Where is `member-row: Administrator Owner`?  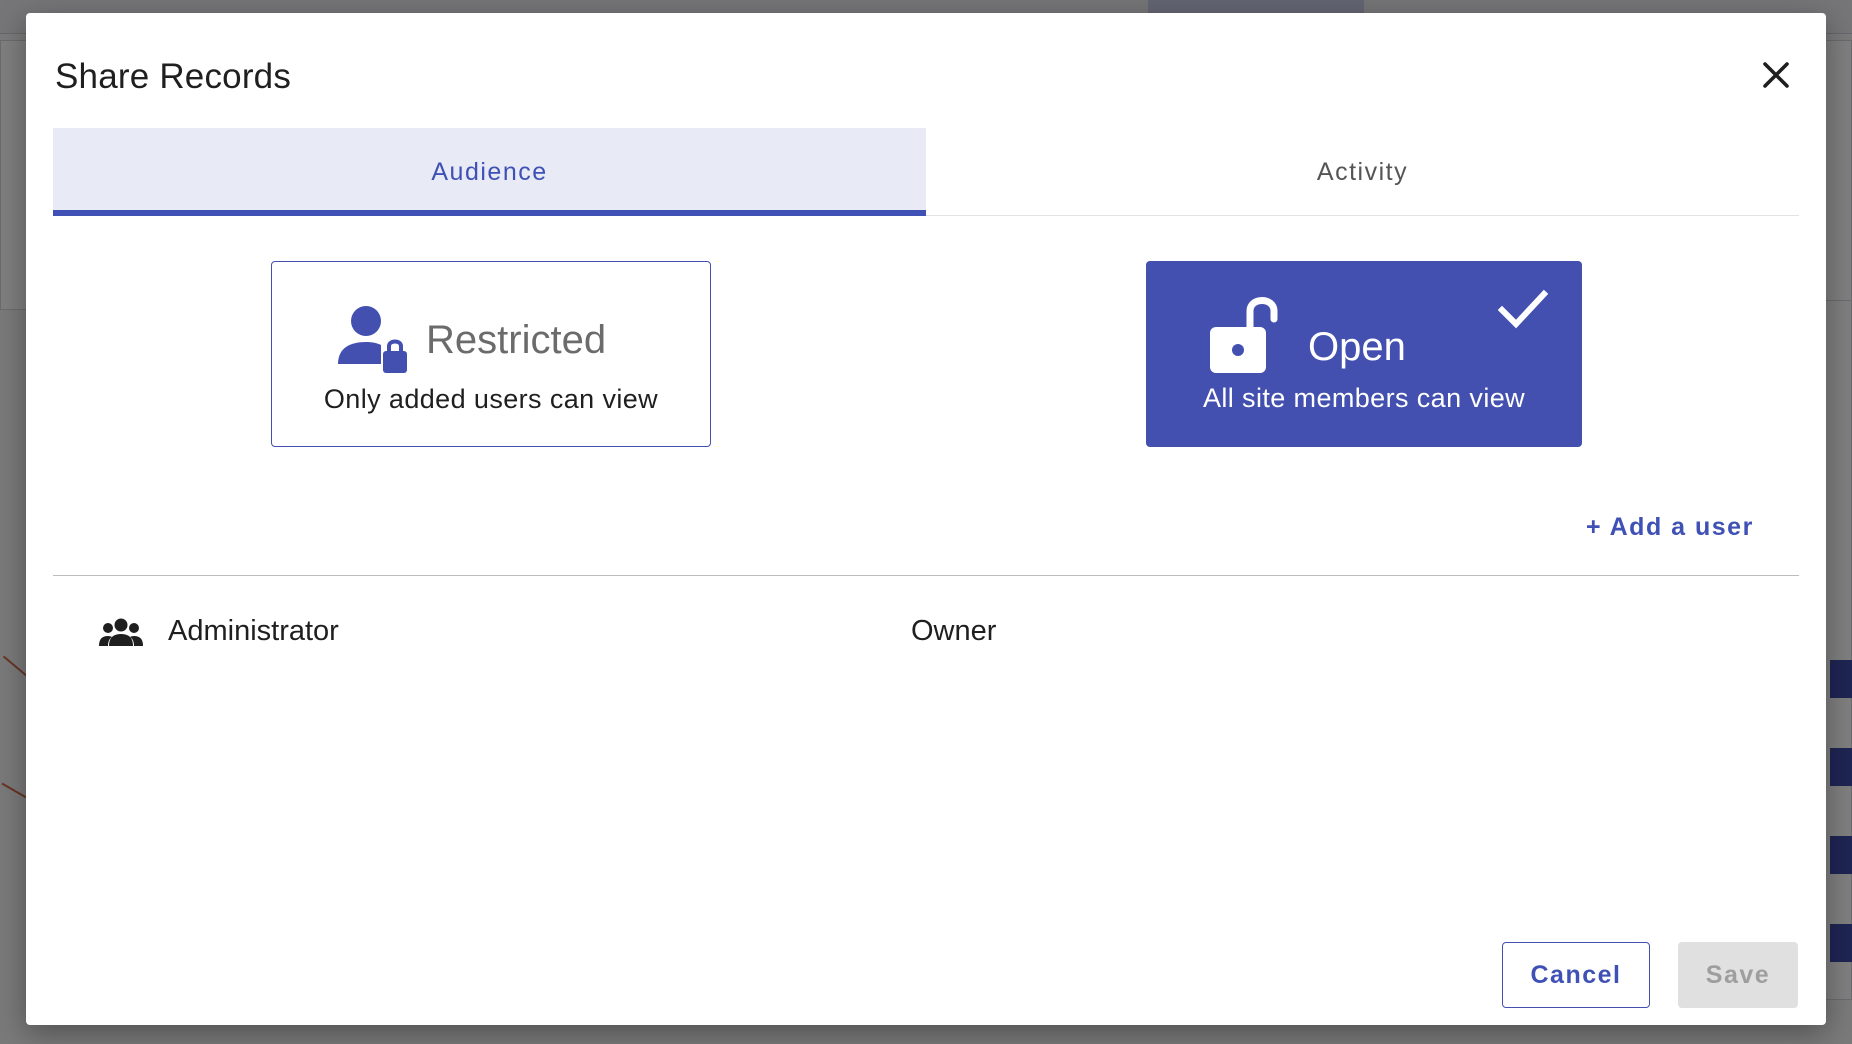
member-row: Administrator Owner is located at coordinates (926, 633).